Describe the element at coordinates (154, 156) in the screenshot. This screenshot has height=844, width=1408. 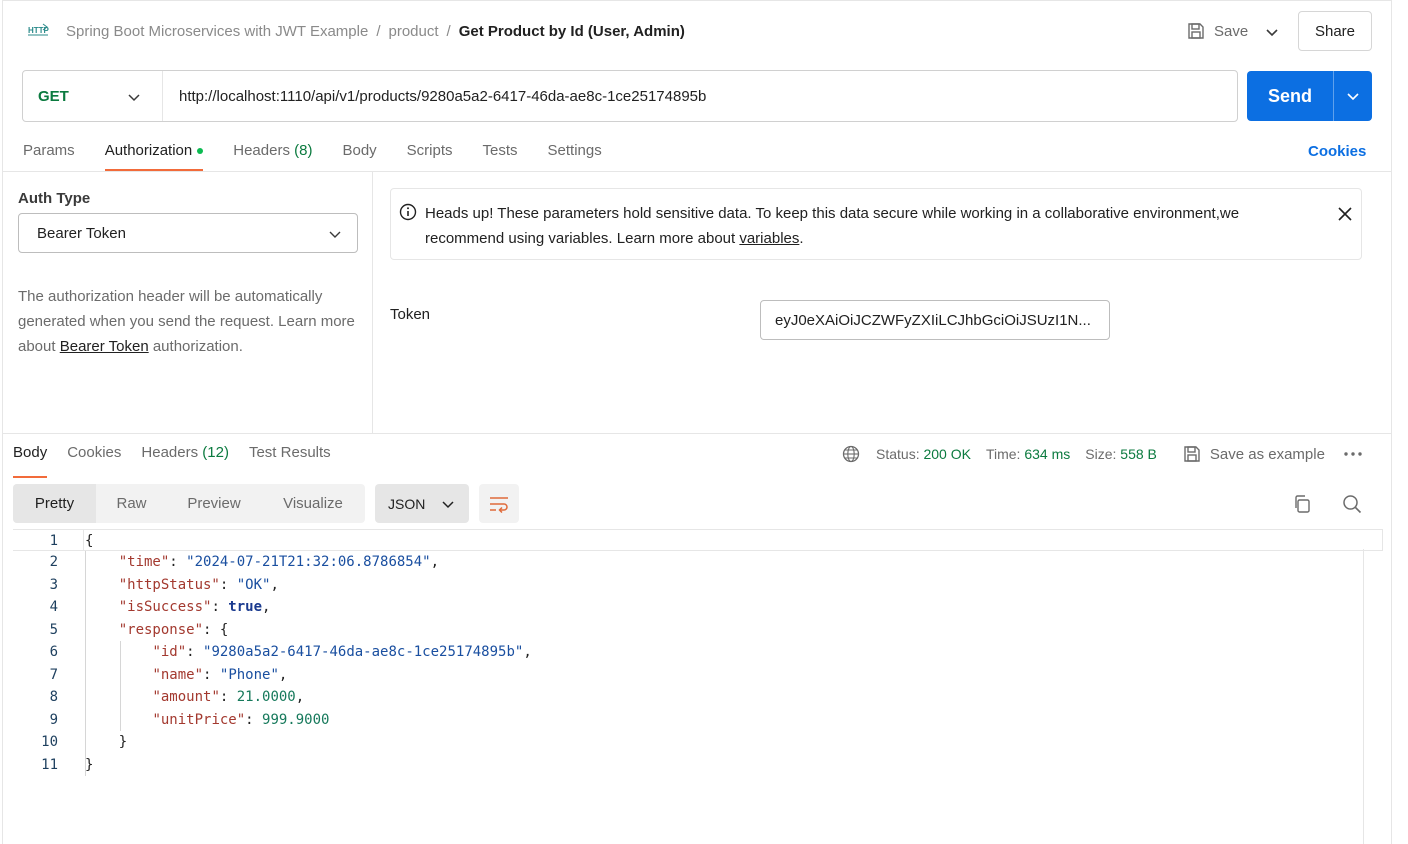
I see `tab-authorization: Authorization` at that location.